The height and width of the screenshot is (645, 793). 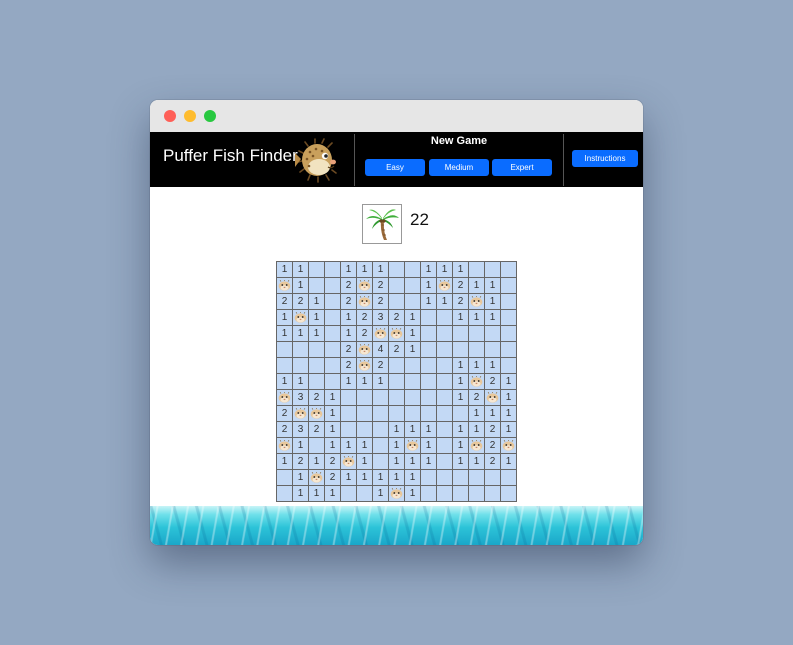 I want to click on board-cell: 4, so click(x=381, y=350).